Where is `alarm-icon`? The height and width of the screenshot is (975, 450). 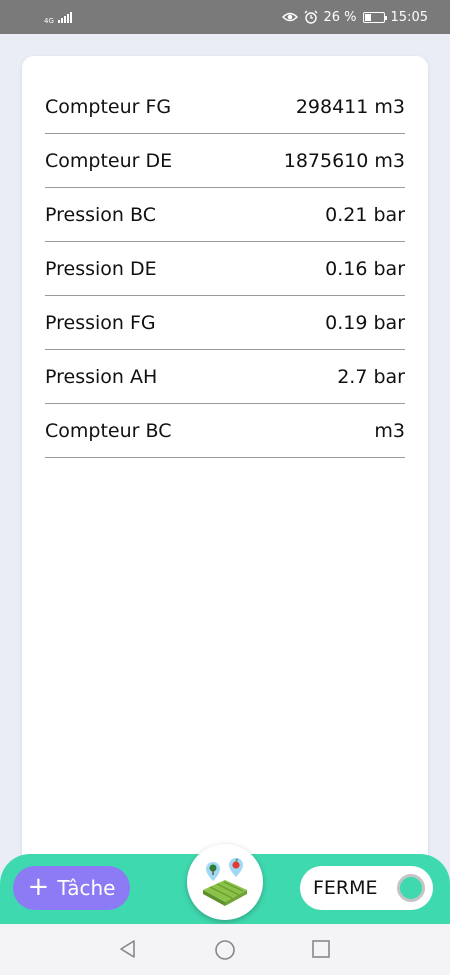 alarm-icon is located at coordinates (310, 17).